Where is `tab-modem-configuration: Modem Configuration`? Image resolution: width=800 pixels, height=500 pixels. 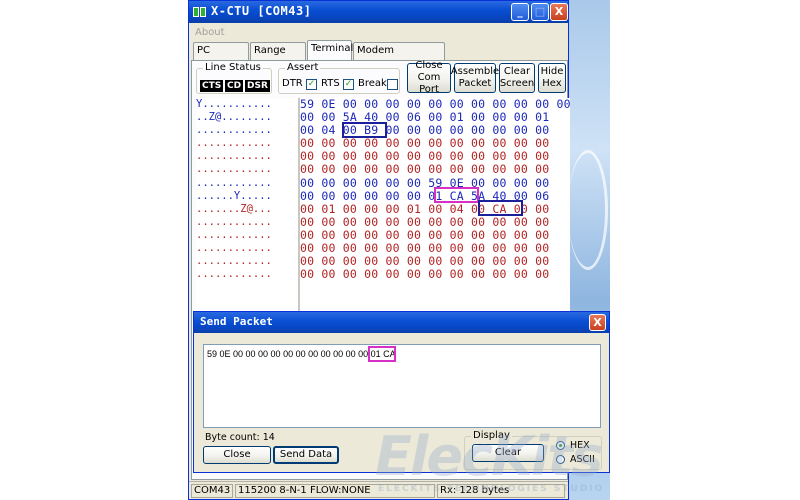 tab-modem-configuration: Modem Configuration is located at coordinates (399, 57).